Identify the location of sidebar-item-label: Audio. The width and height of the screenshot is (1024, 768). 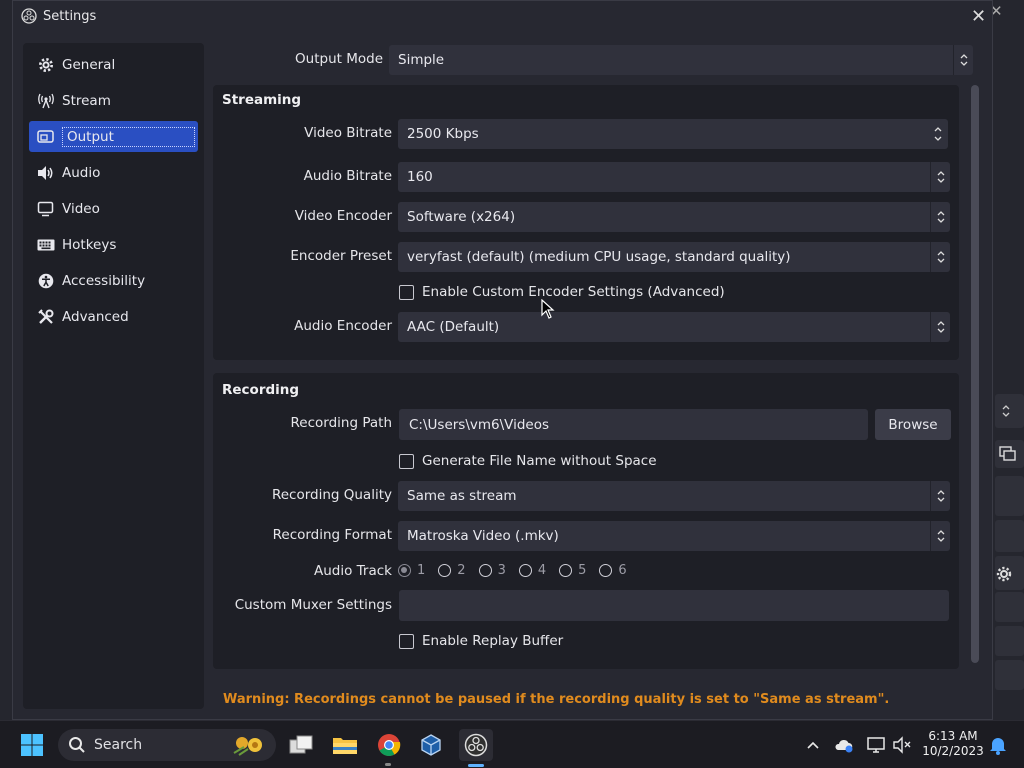
(81, 172).